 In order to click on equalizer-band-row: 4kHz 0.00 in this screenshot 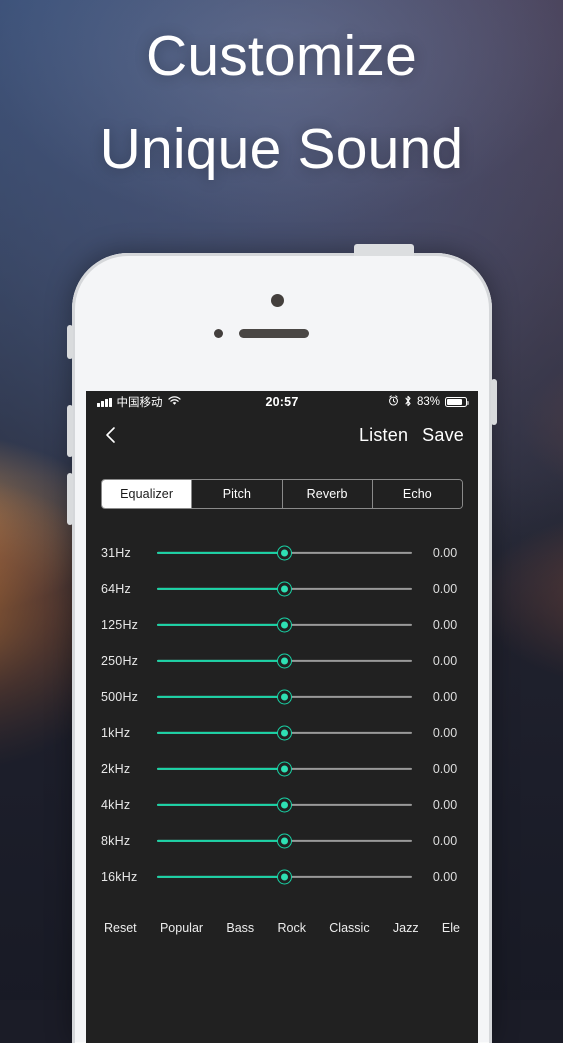, I will do `click(282, 805)`.